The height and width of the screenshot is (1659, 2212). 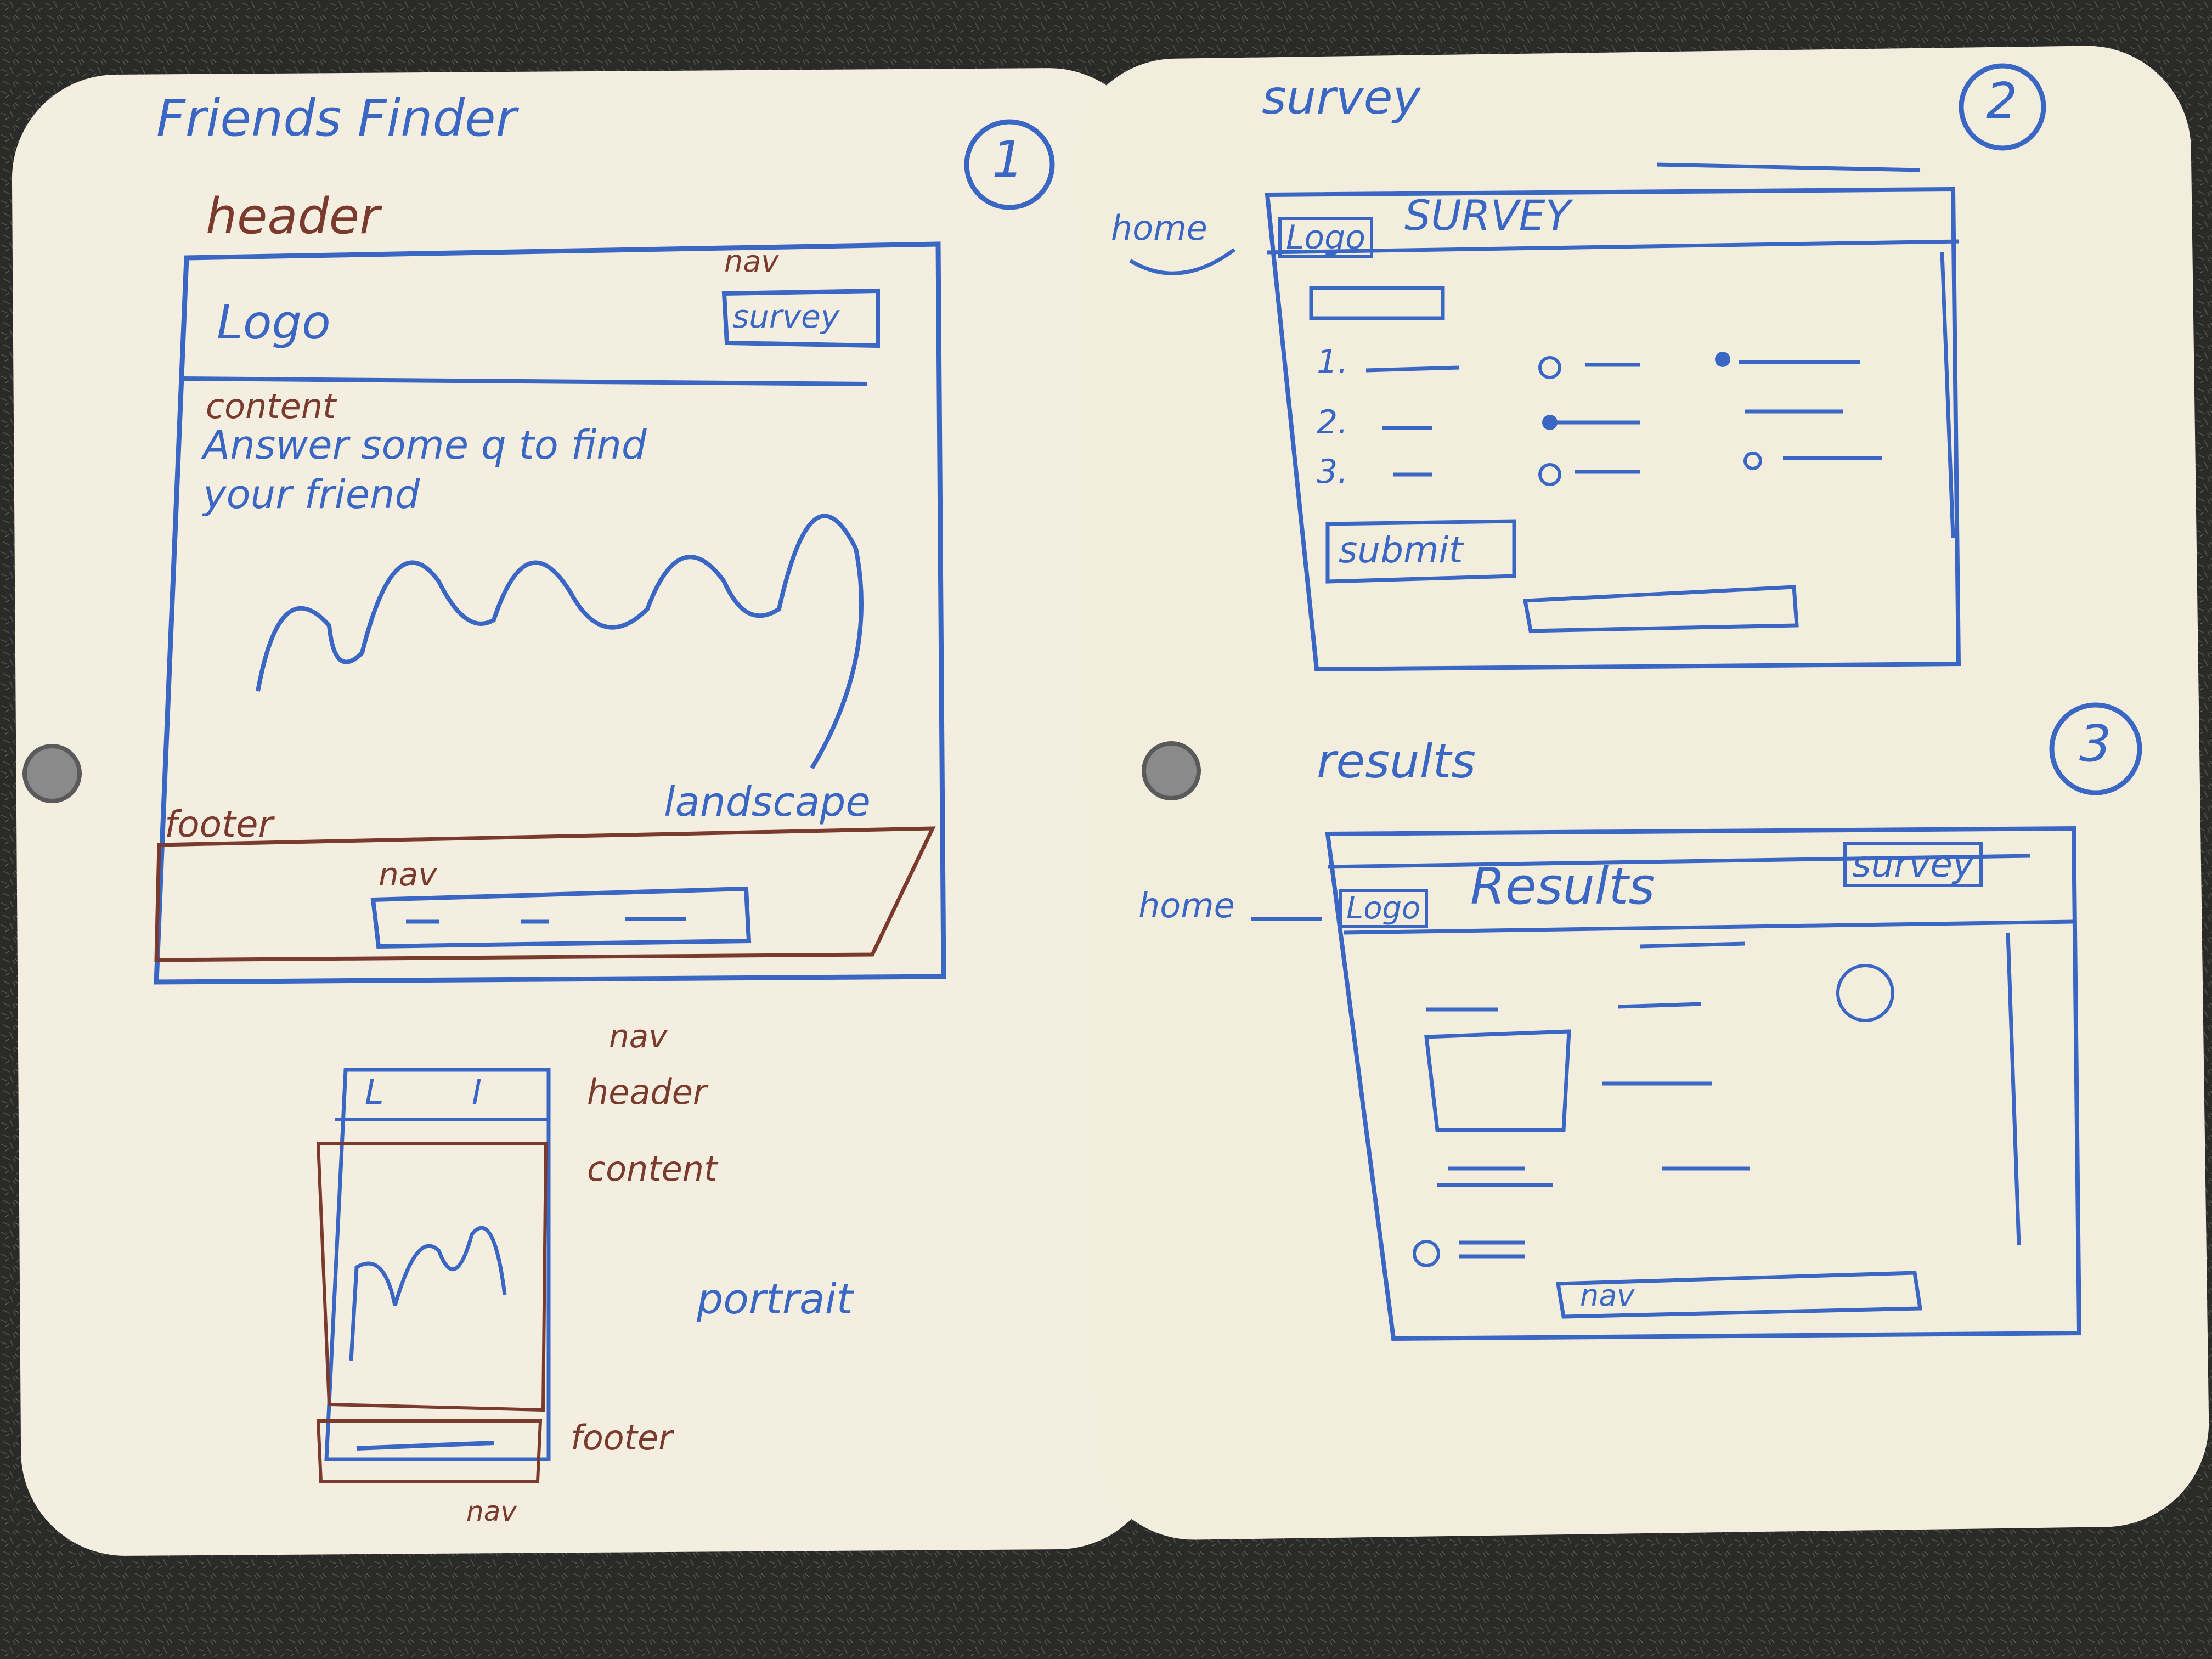 What do you see at coordinates (1487, 216) in the screenshot?
I see `board2-page-title: SURVEY` at bounding box center [1487, 216].